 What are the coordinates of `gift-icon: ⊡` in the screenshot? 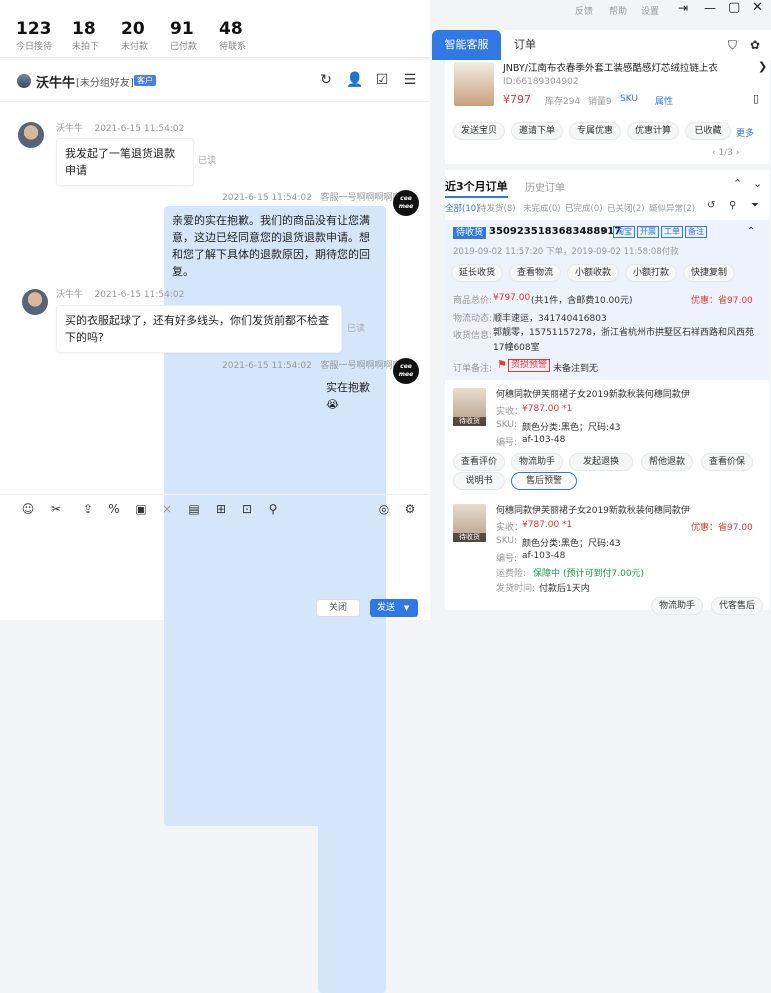 It's located at (247, 509).